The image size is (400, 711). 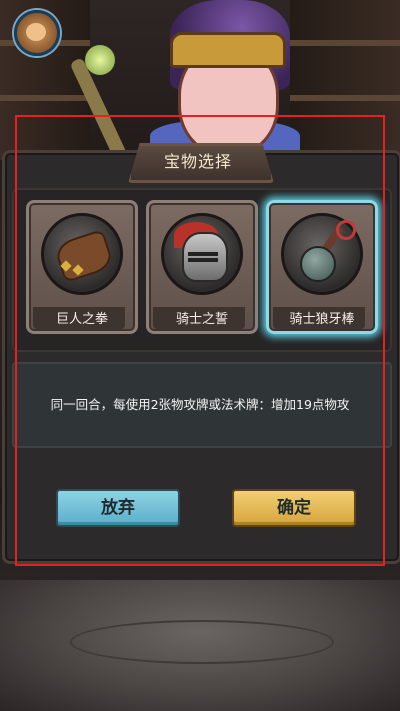 I want to click on helmet-visor, so click(x=203, y=254).